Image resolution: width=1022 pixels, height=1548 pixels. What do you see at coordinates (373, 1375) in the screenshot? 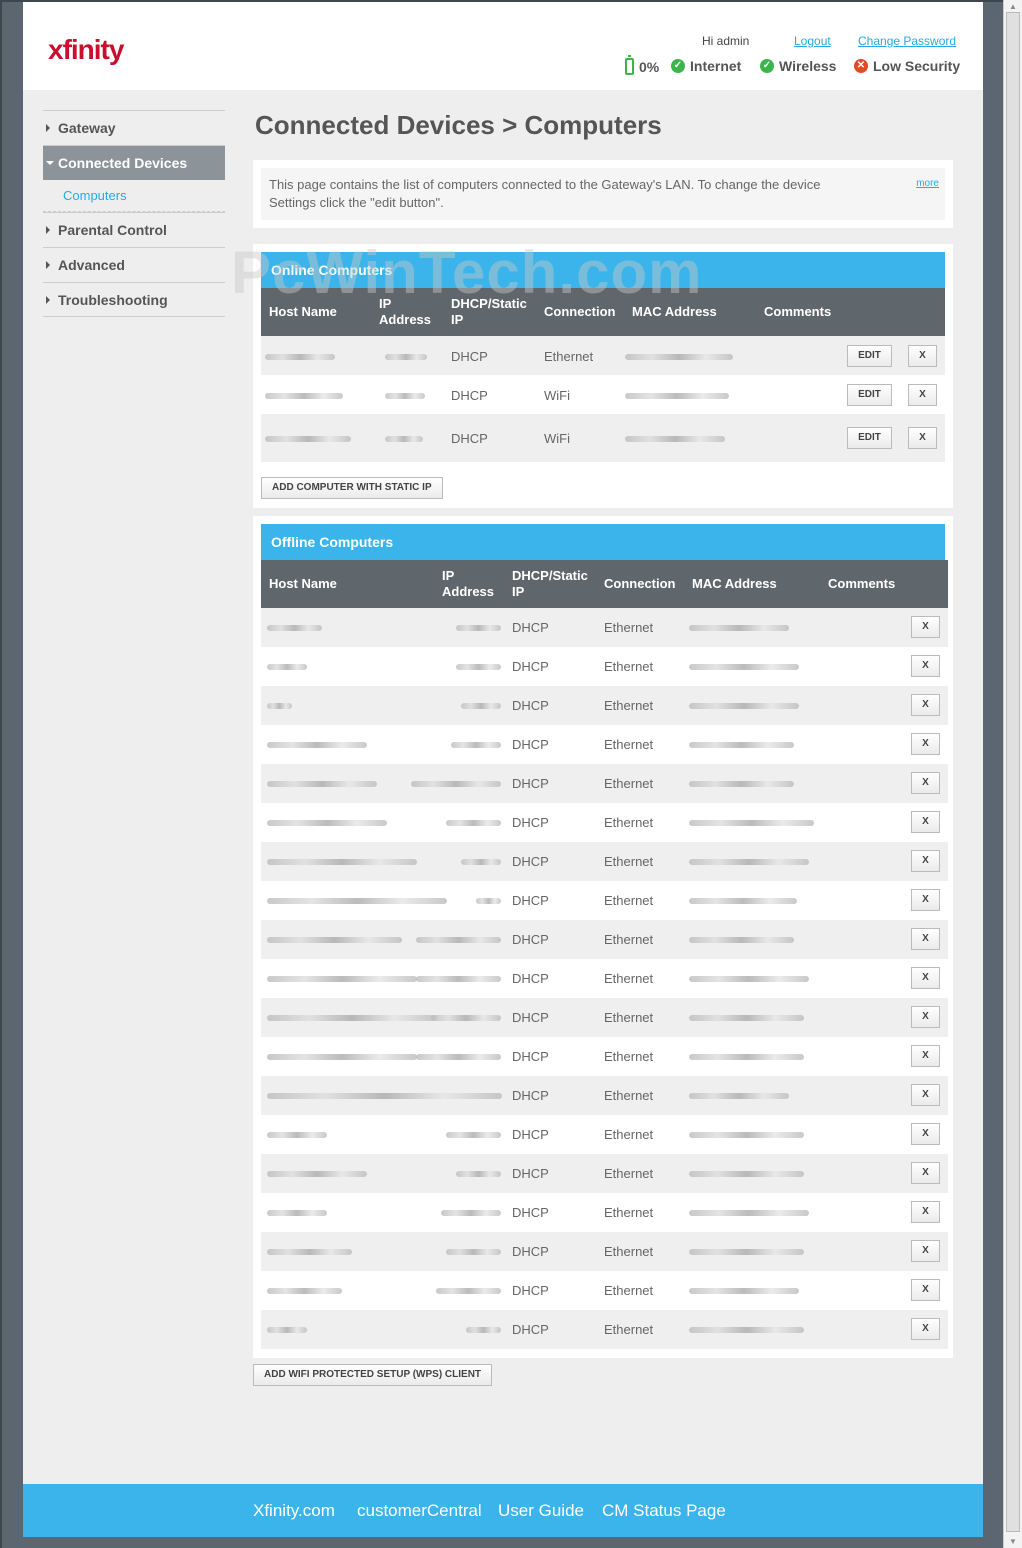
I see `add-wps-client-button: ADD WIFI PROTECTED SETUP (WPS) CLIENT` at bounding box center [373, 1375].